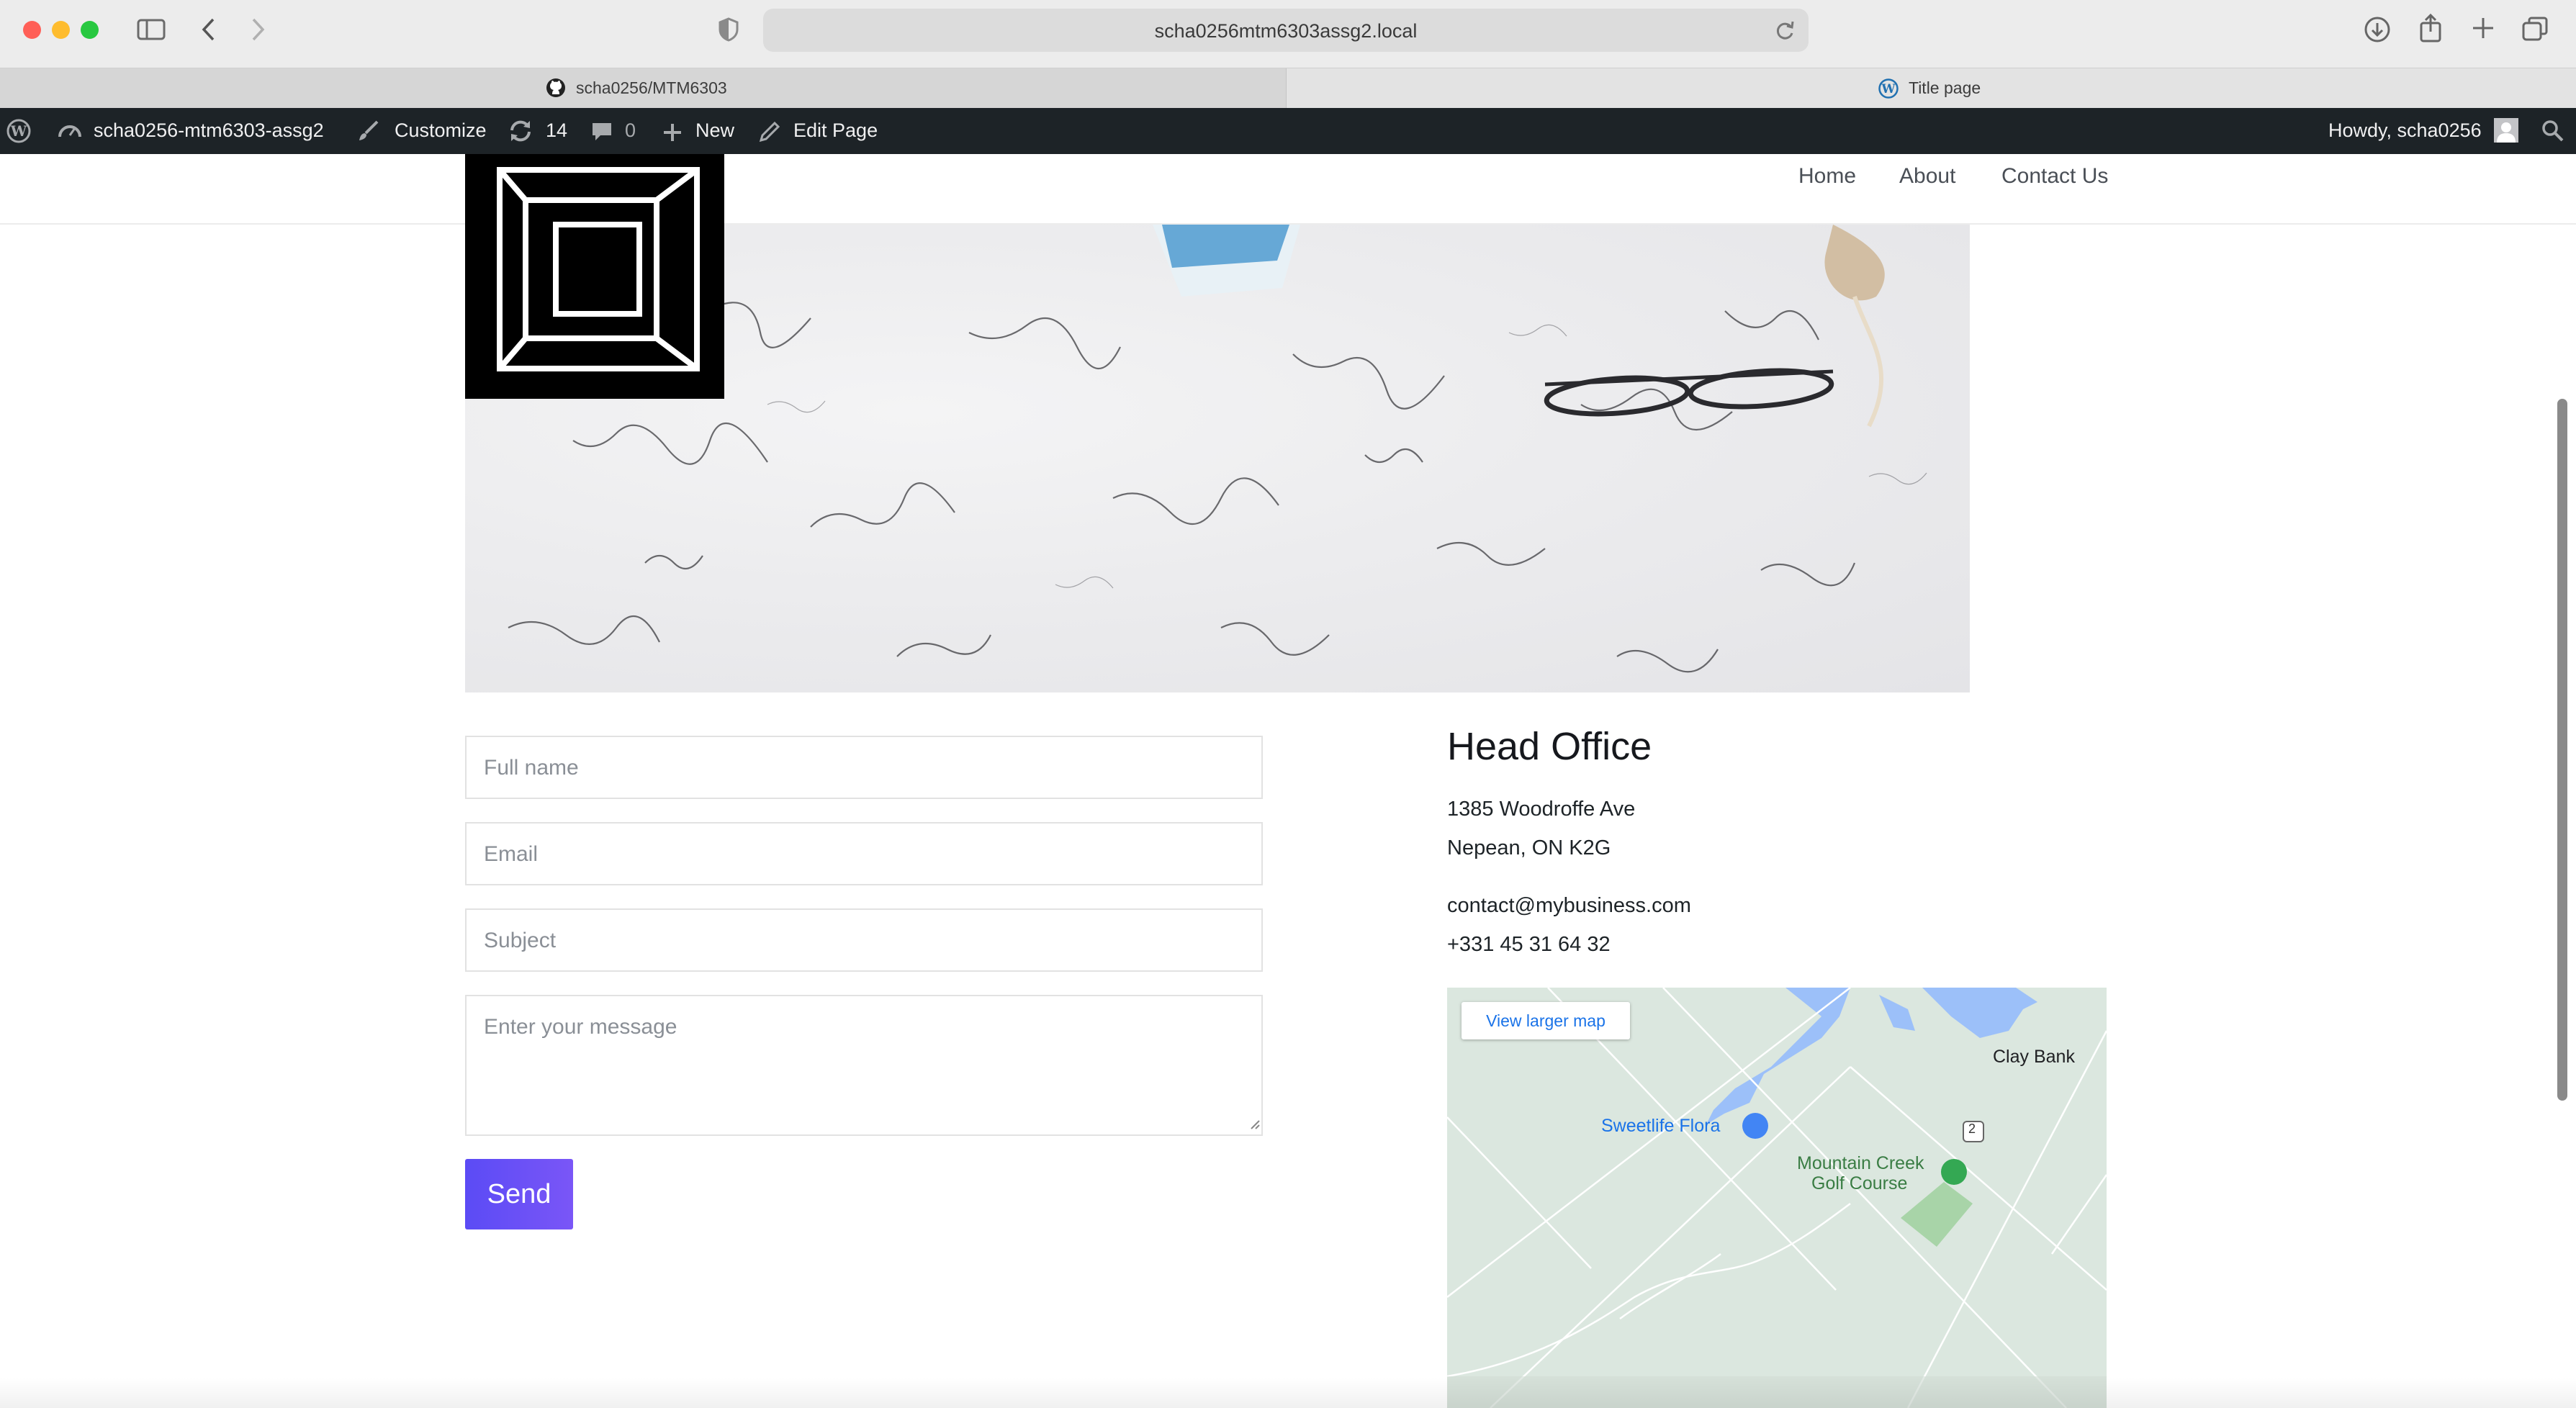 This screenshot has height=1408, width=2576. Describe the element at coordinates (864, 940) in the screenshot. I see `subject-input: Subject` at that location.